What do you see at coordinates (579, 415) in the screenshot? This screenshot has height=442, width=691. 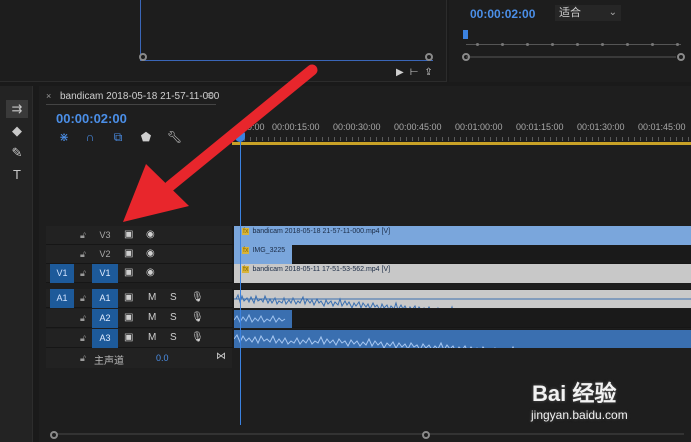 I see `watermark-url: jingyan.baidu.com` at bounding box center [579, 415].